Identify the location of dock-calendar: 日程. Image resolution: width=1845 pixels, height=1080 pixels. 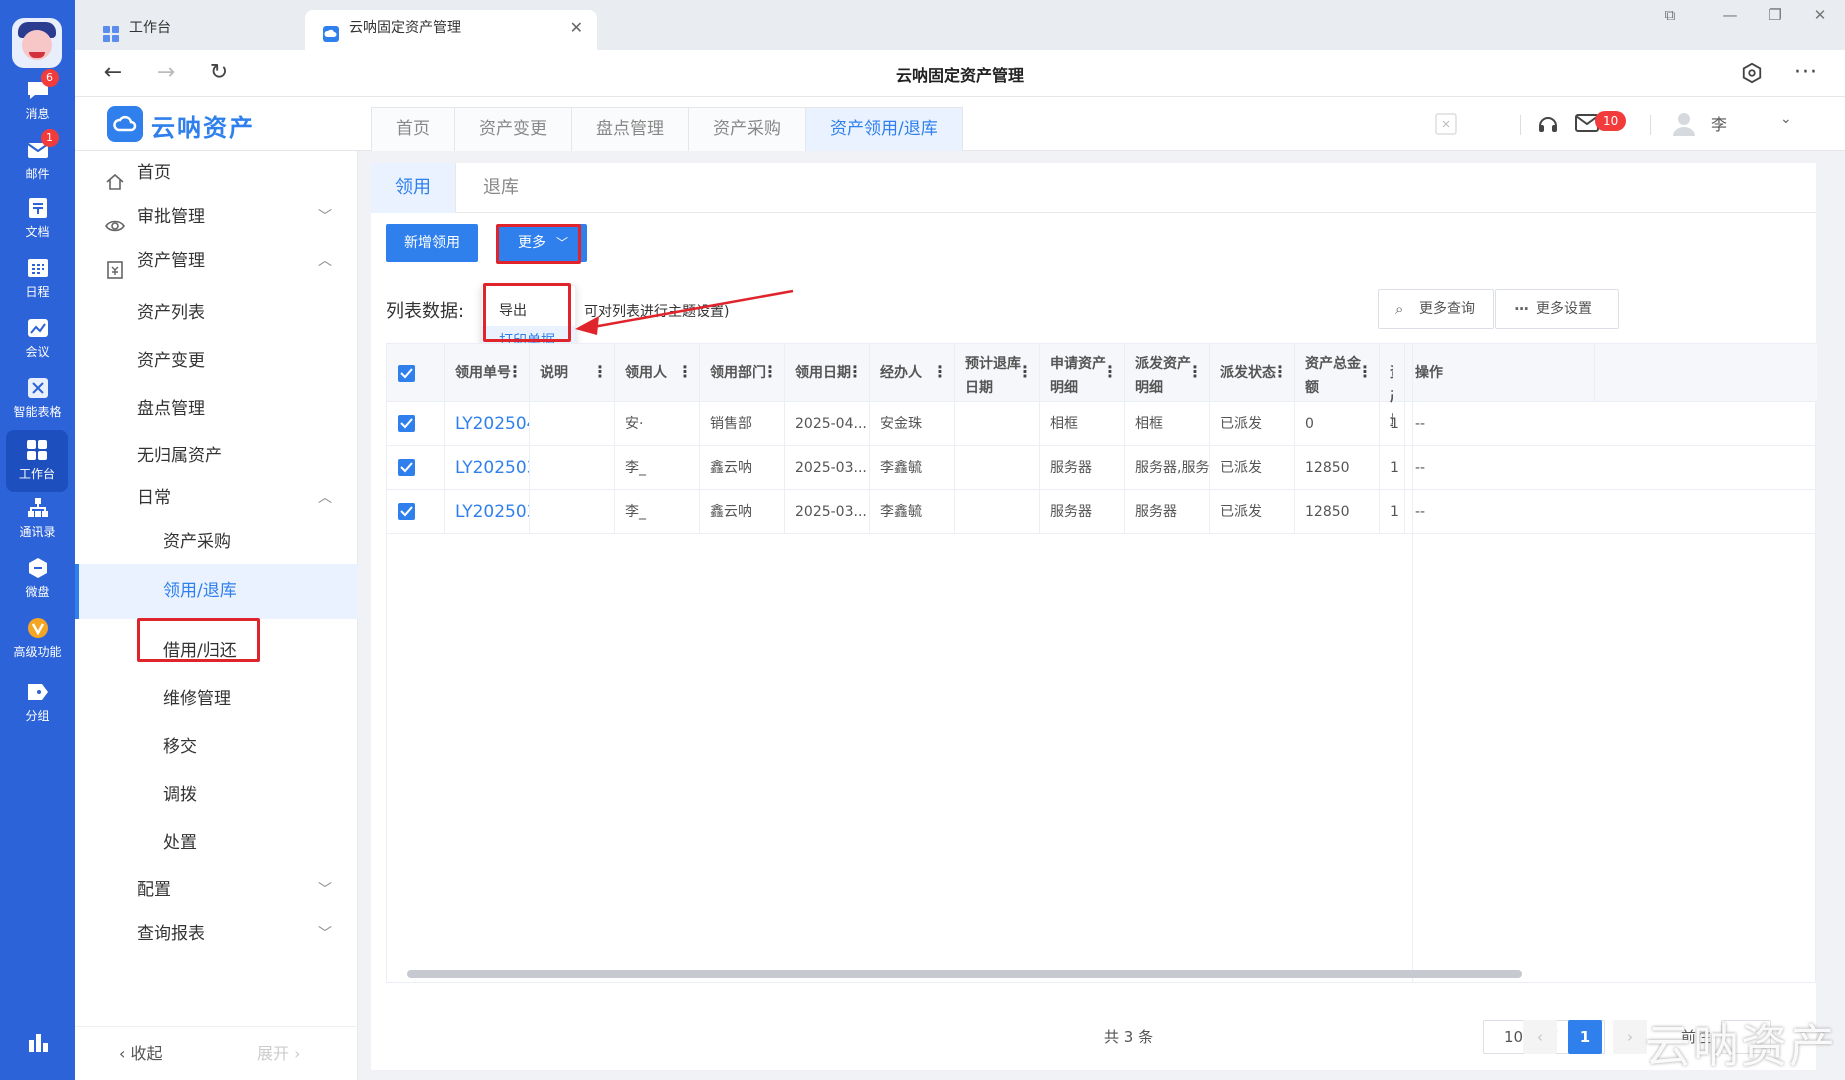
(37, 278).